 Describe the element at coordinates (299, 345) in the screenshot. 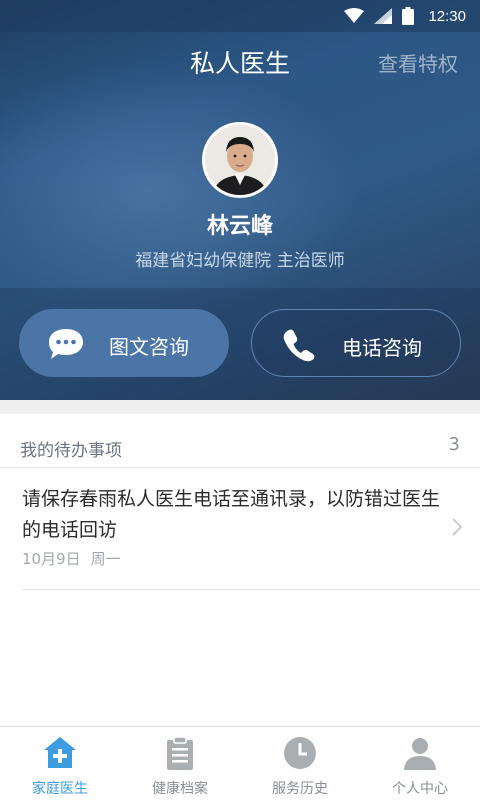

I see `phone-icon` at that location.